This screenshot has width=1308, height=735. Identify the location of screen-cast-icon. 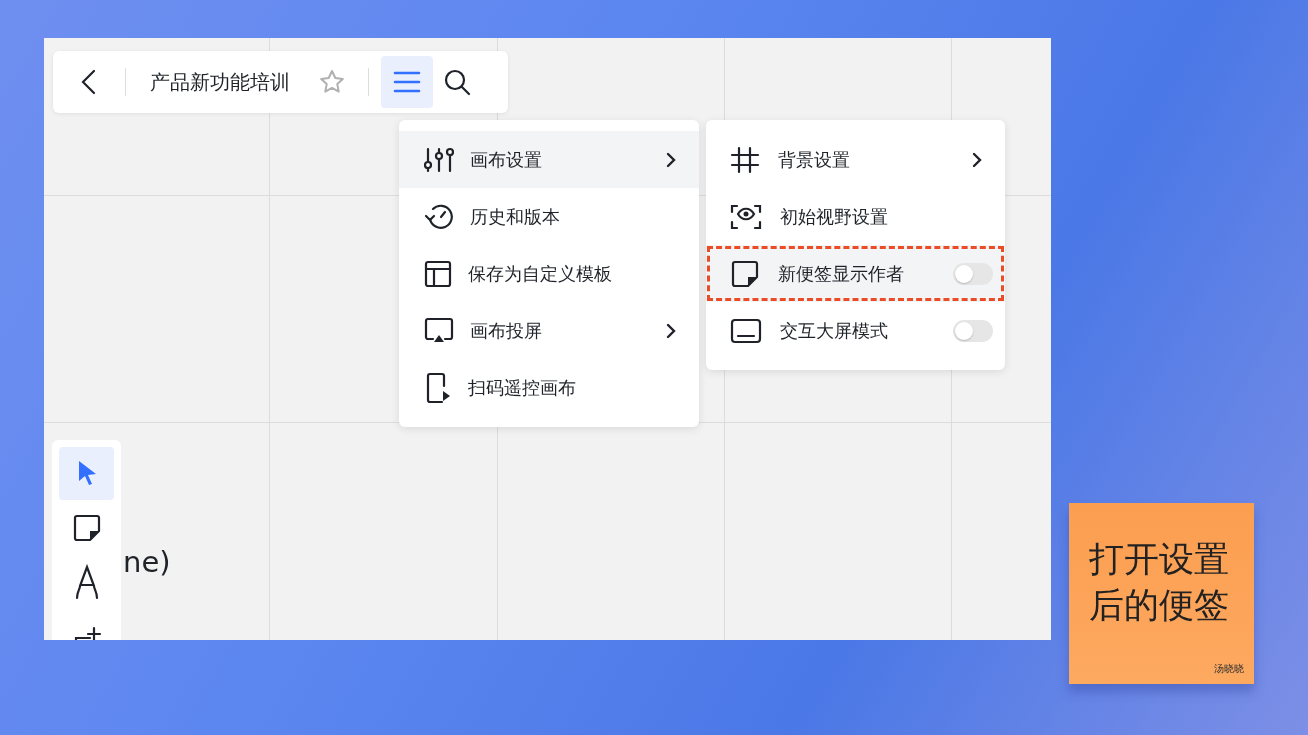
(439, 330).